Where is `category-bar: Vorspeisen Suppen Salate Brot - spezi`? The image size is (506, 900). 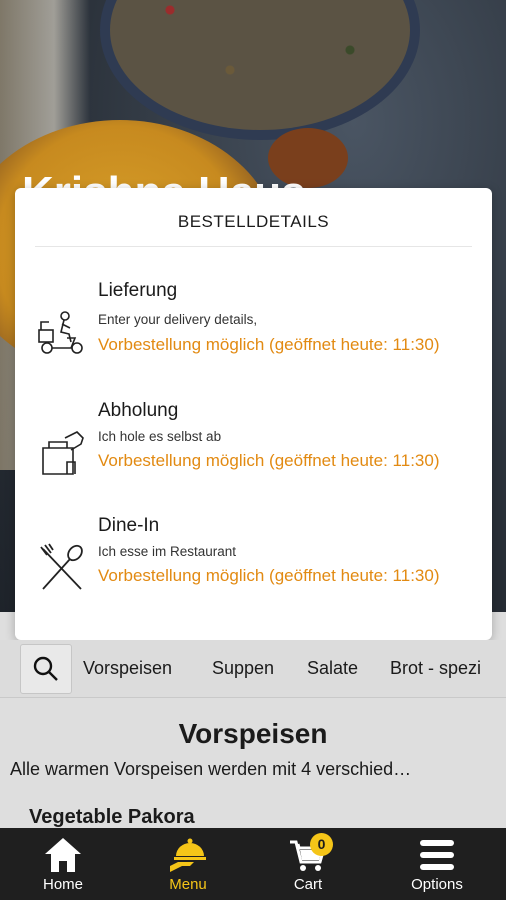 category-bar: Vorspeisen Suppen Salate Brot - spezi is located at coordinates (253, 669).